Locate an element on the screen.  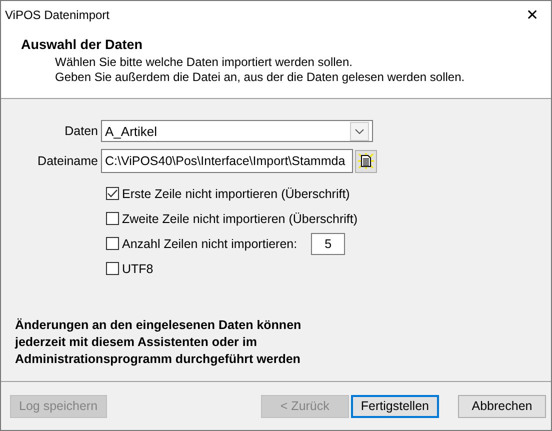
filename-field: C:\ViPOS40\Pos\Interface\Import\Stammda is located at coordinates (227, 161).